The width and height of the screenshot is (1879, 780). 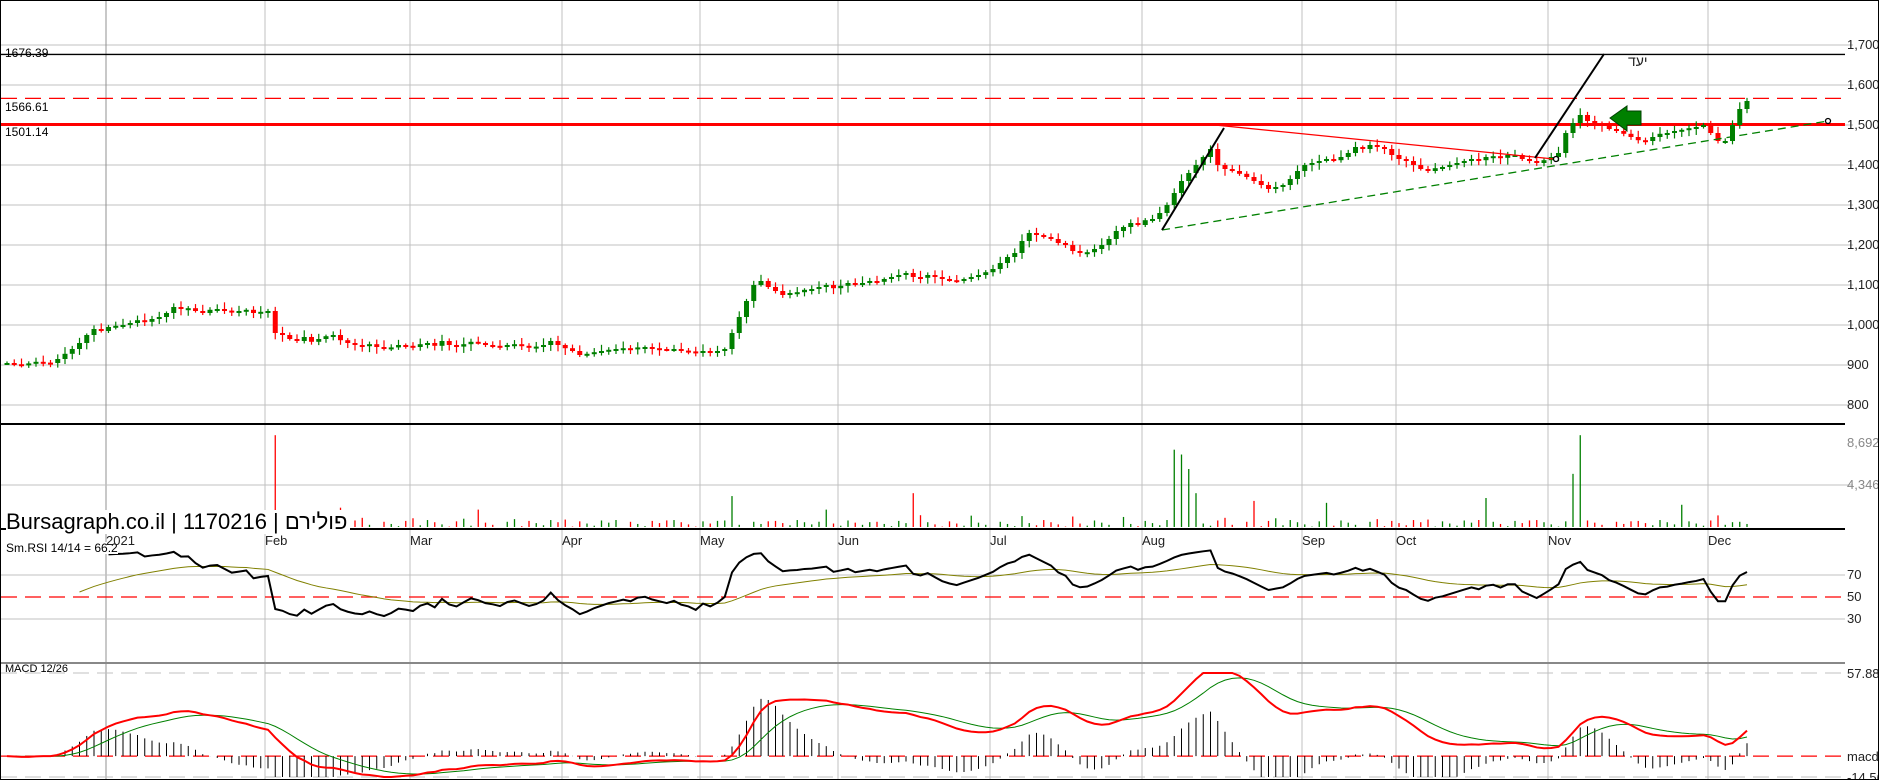 What do you see at coordinates (1863, 84) in the screenshot?
I see `price-tick-label: 1,600` at bounding box center [1863, 84].